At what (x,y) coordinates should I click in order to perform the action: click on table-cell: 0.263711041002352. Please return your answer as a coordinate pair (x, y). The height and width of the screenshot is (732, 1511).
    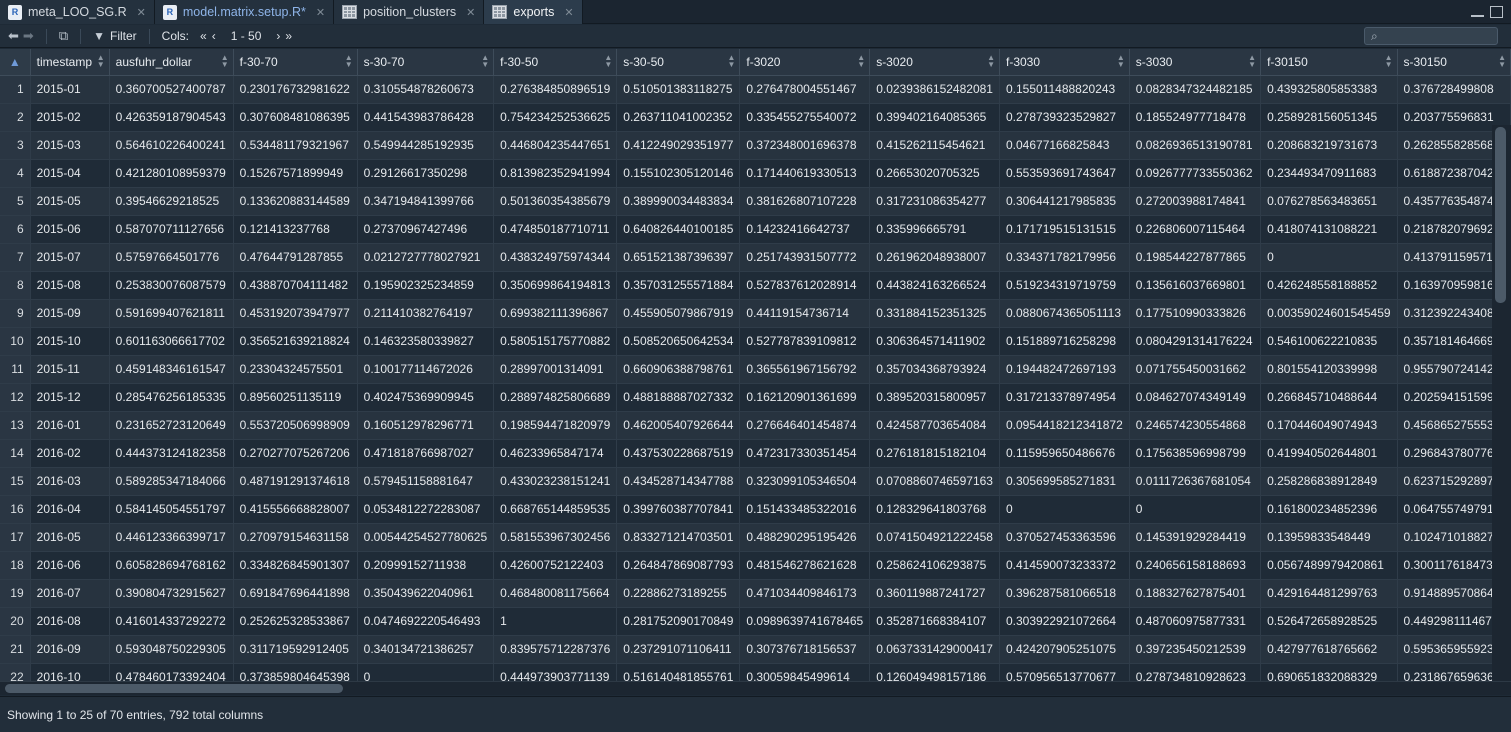
    Looking at the image, I should click on (678, 117).